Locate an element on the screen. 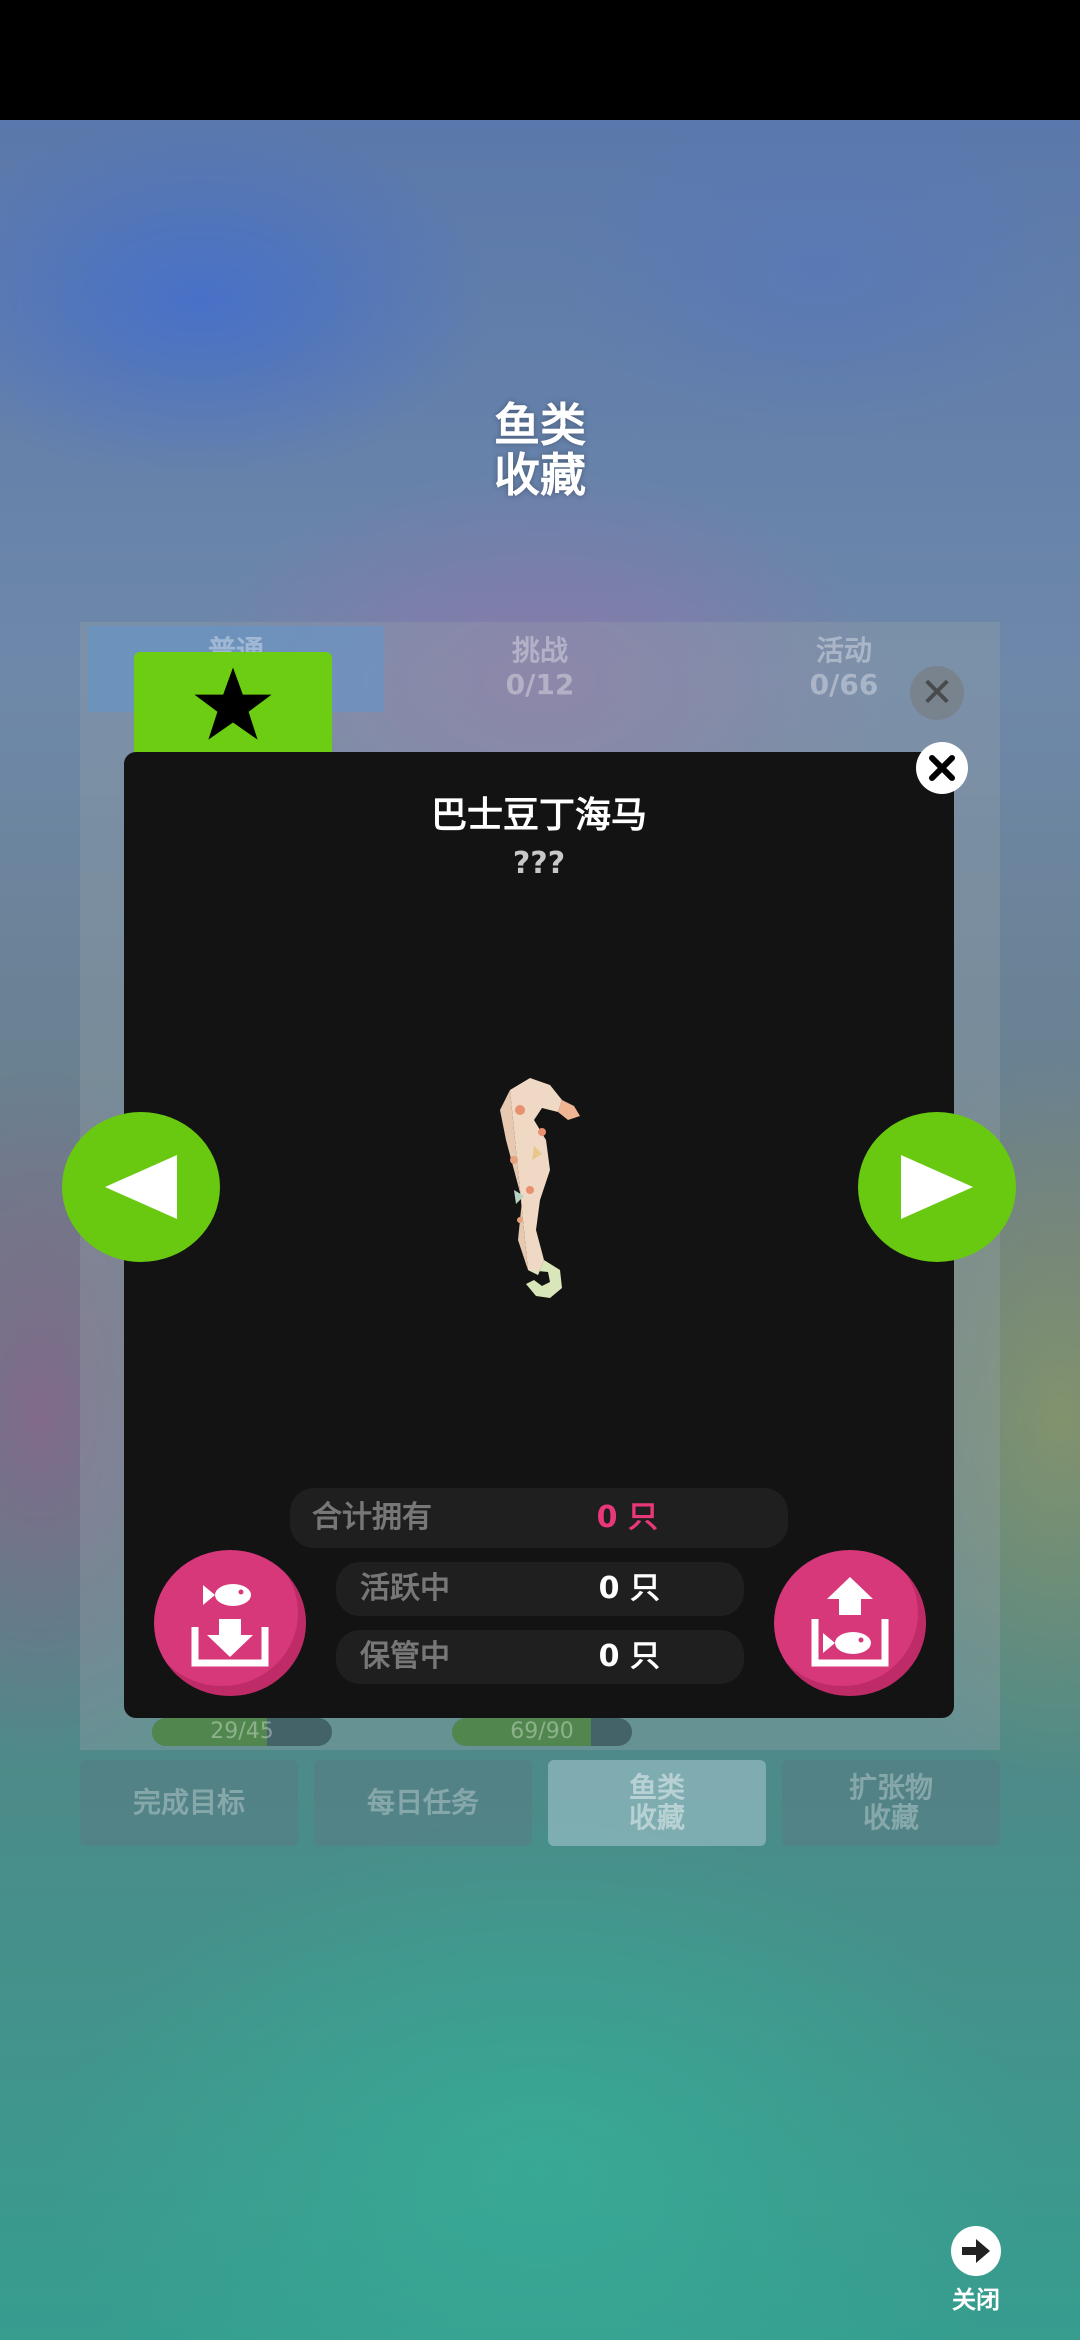  nav-goals-button: 完成目标 is located at coordinates (189, 1803).